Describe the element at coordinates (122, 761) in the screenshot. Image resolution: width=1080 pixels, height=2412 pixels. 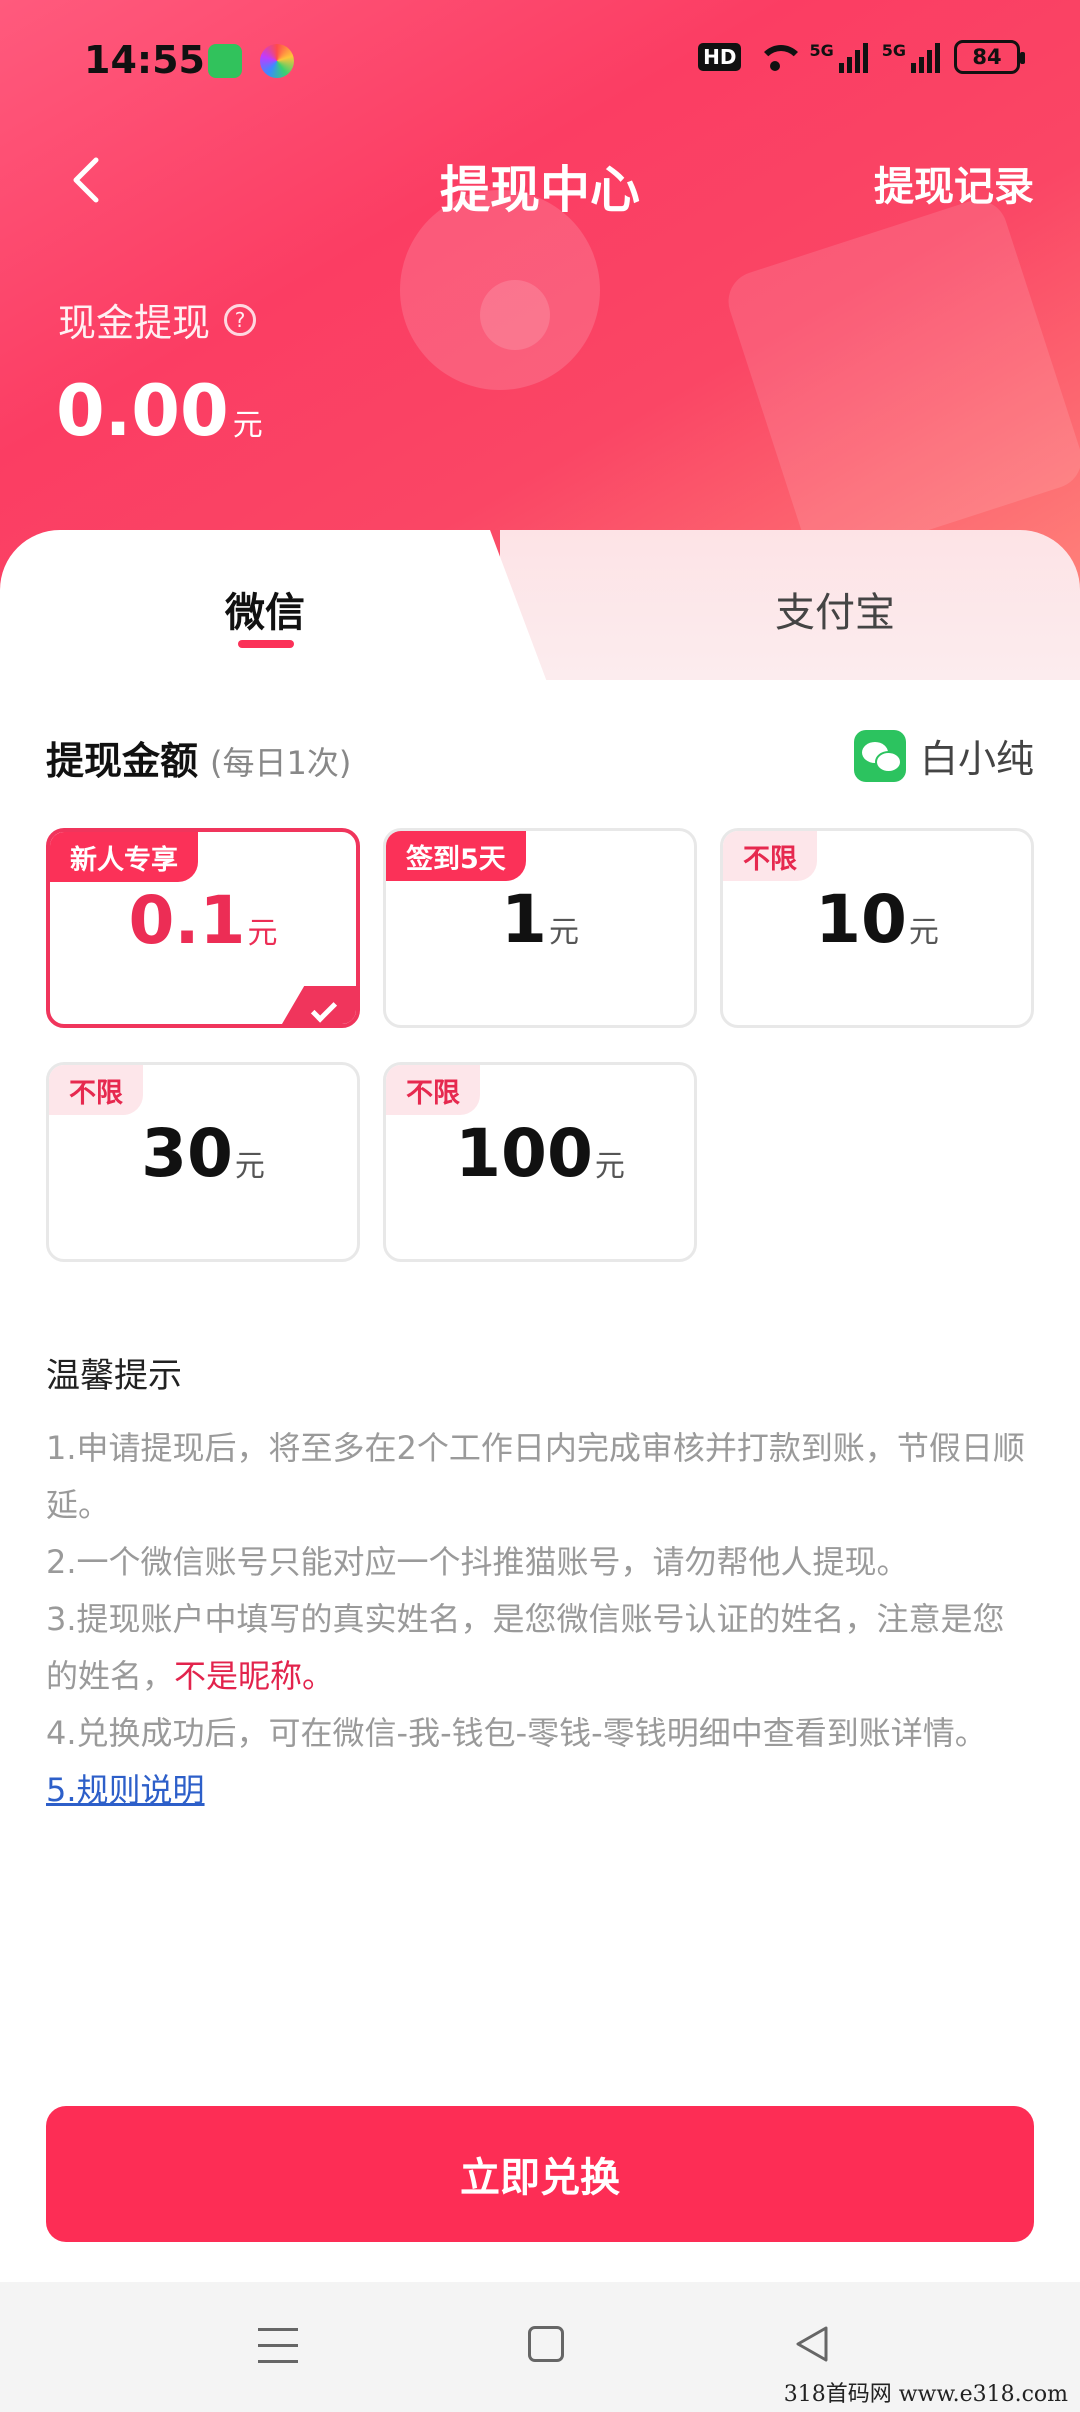
I see `withdraw-amount-label: 提现金额` at that location.